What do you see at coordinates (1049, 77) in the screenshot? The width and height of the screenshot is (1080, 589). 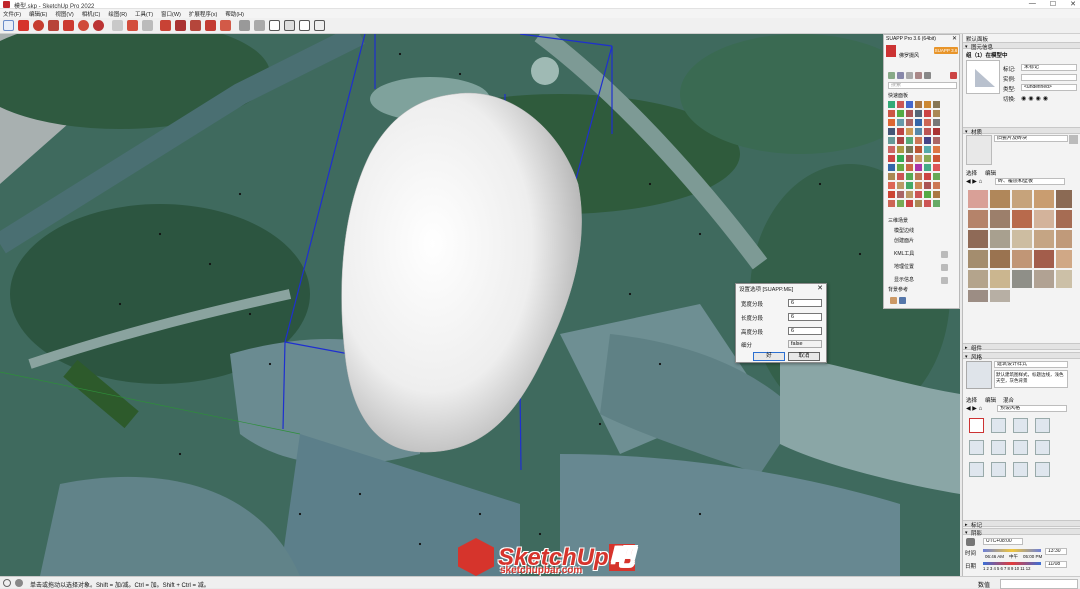 I see `instance-field` at bounding box center [1049, 77].